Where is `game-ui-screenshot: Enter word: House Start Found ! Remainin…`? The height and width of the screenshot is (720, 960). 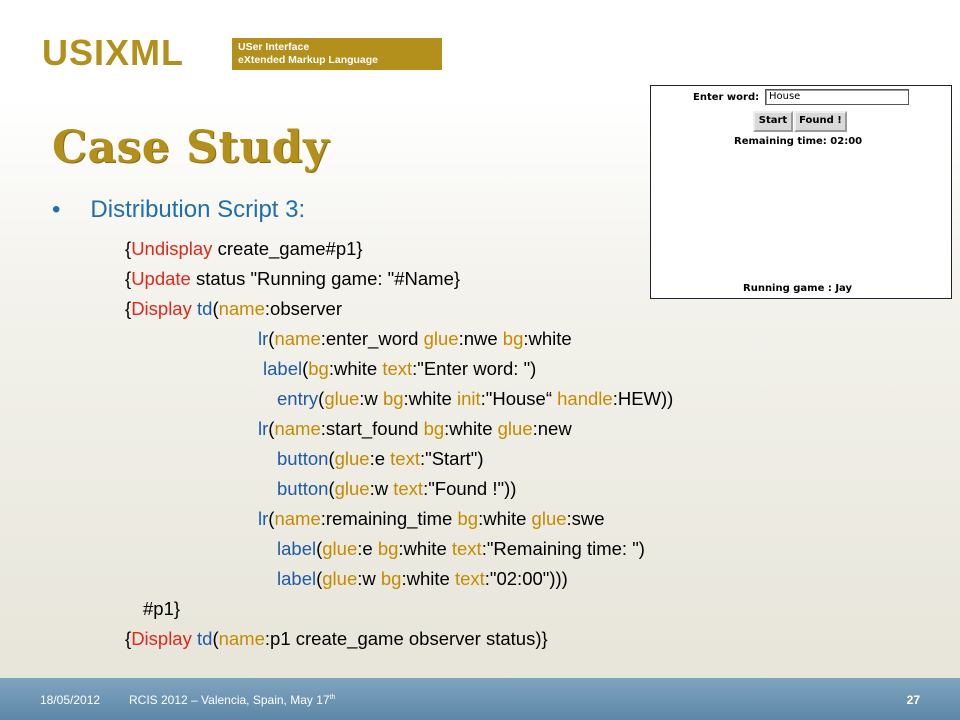 game-ui-screenshot: Enter word: House Start Found ! Remainin… is located at coordinates (801, 192).